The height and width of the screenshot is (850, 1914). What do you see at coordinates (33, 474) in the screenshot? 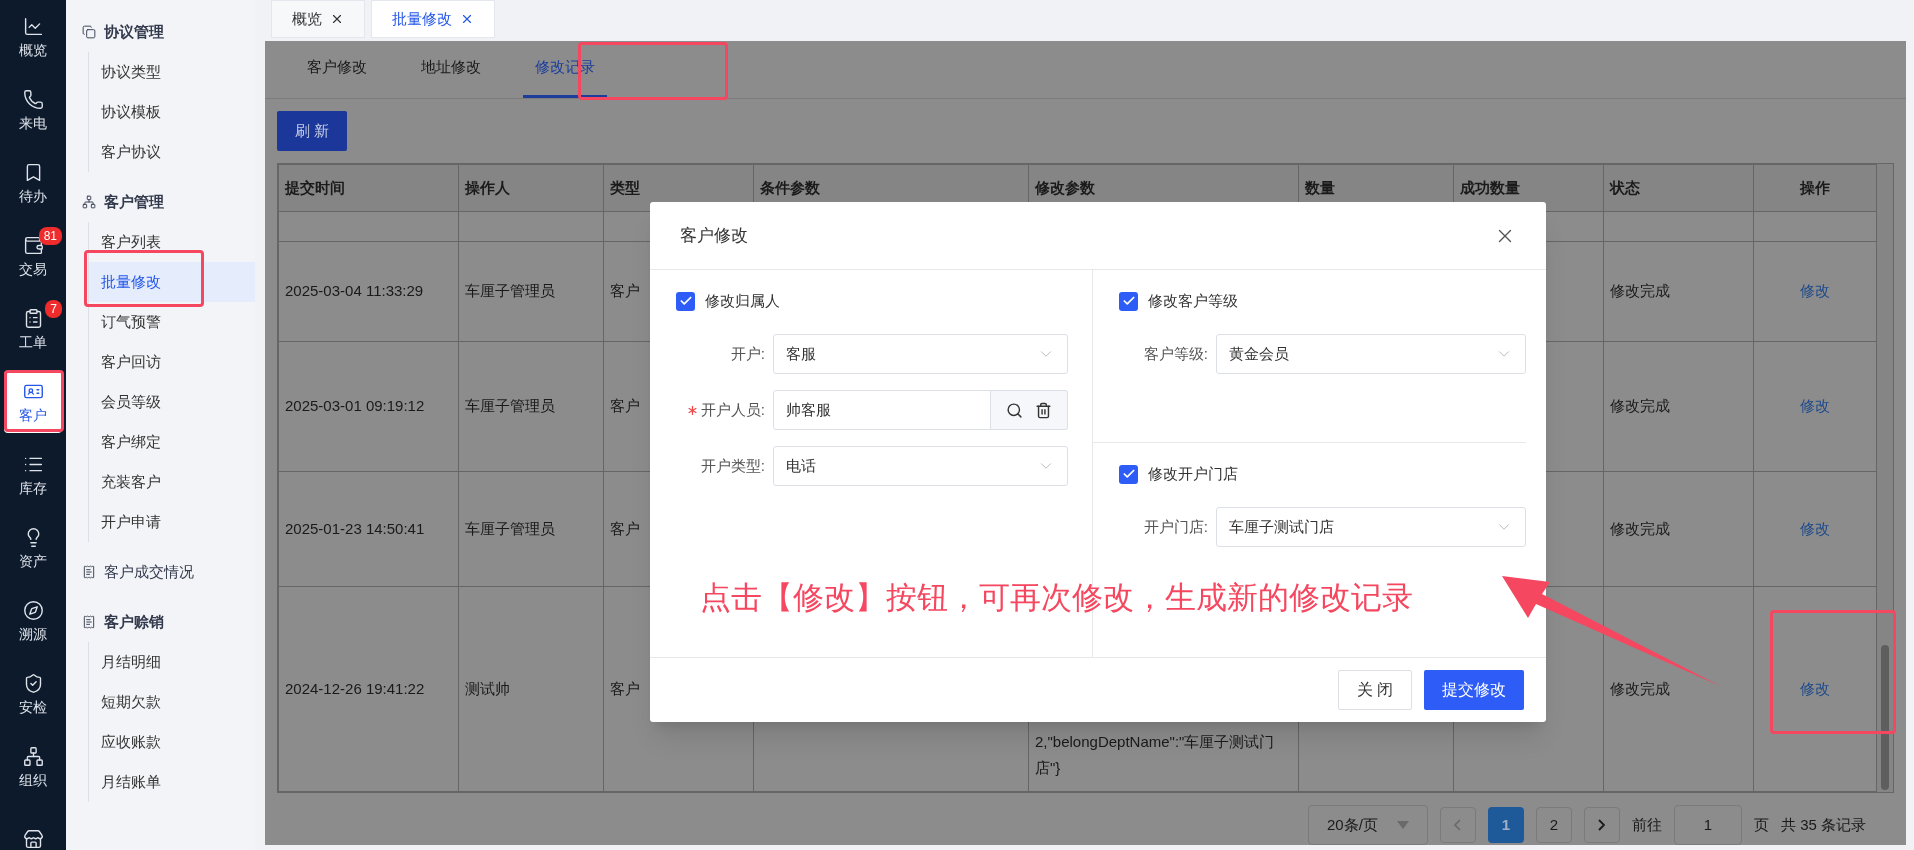
I see `nav-rail-item: 库存` at bounding box center [33, 474].